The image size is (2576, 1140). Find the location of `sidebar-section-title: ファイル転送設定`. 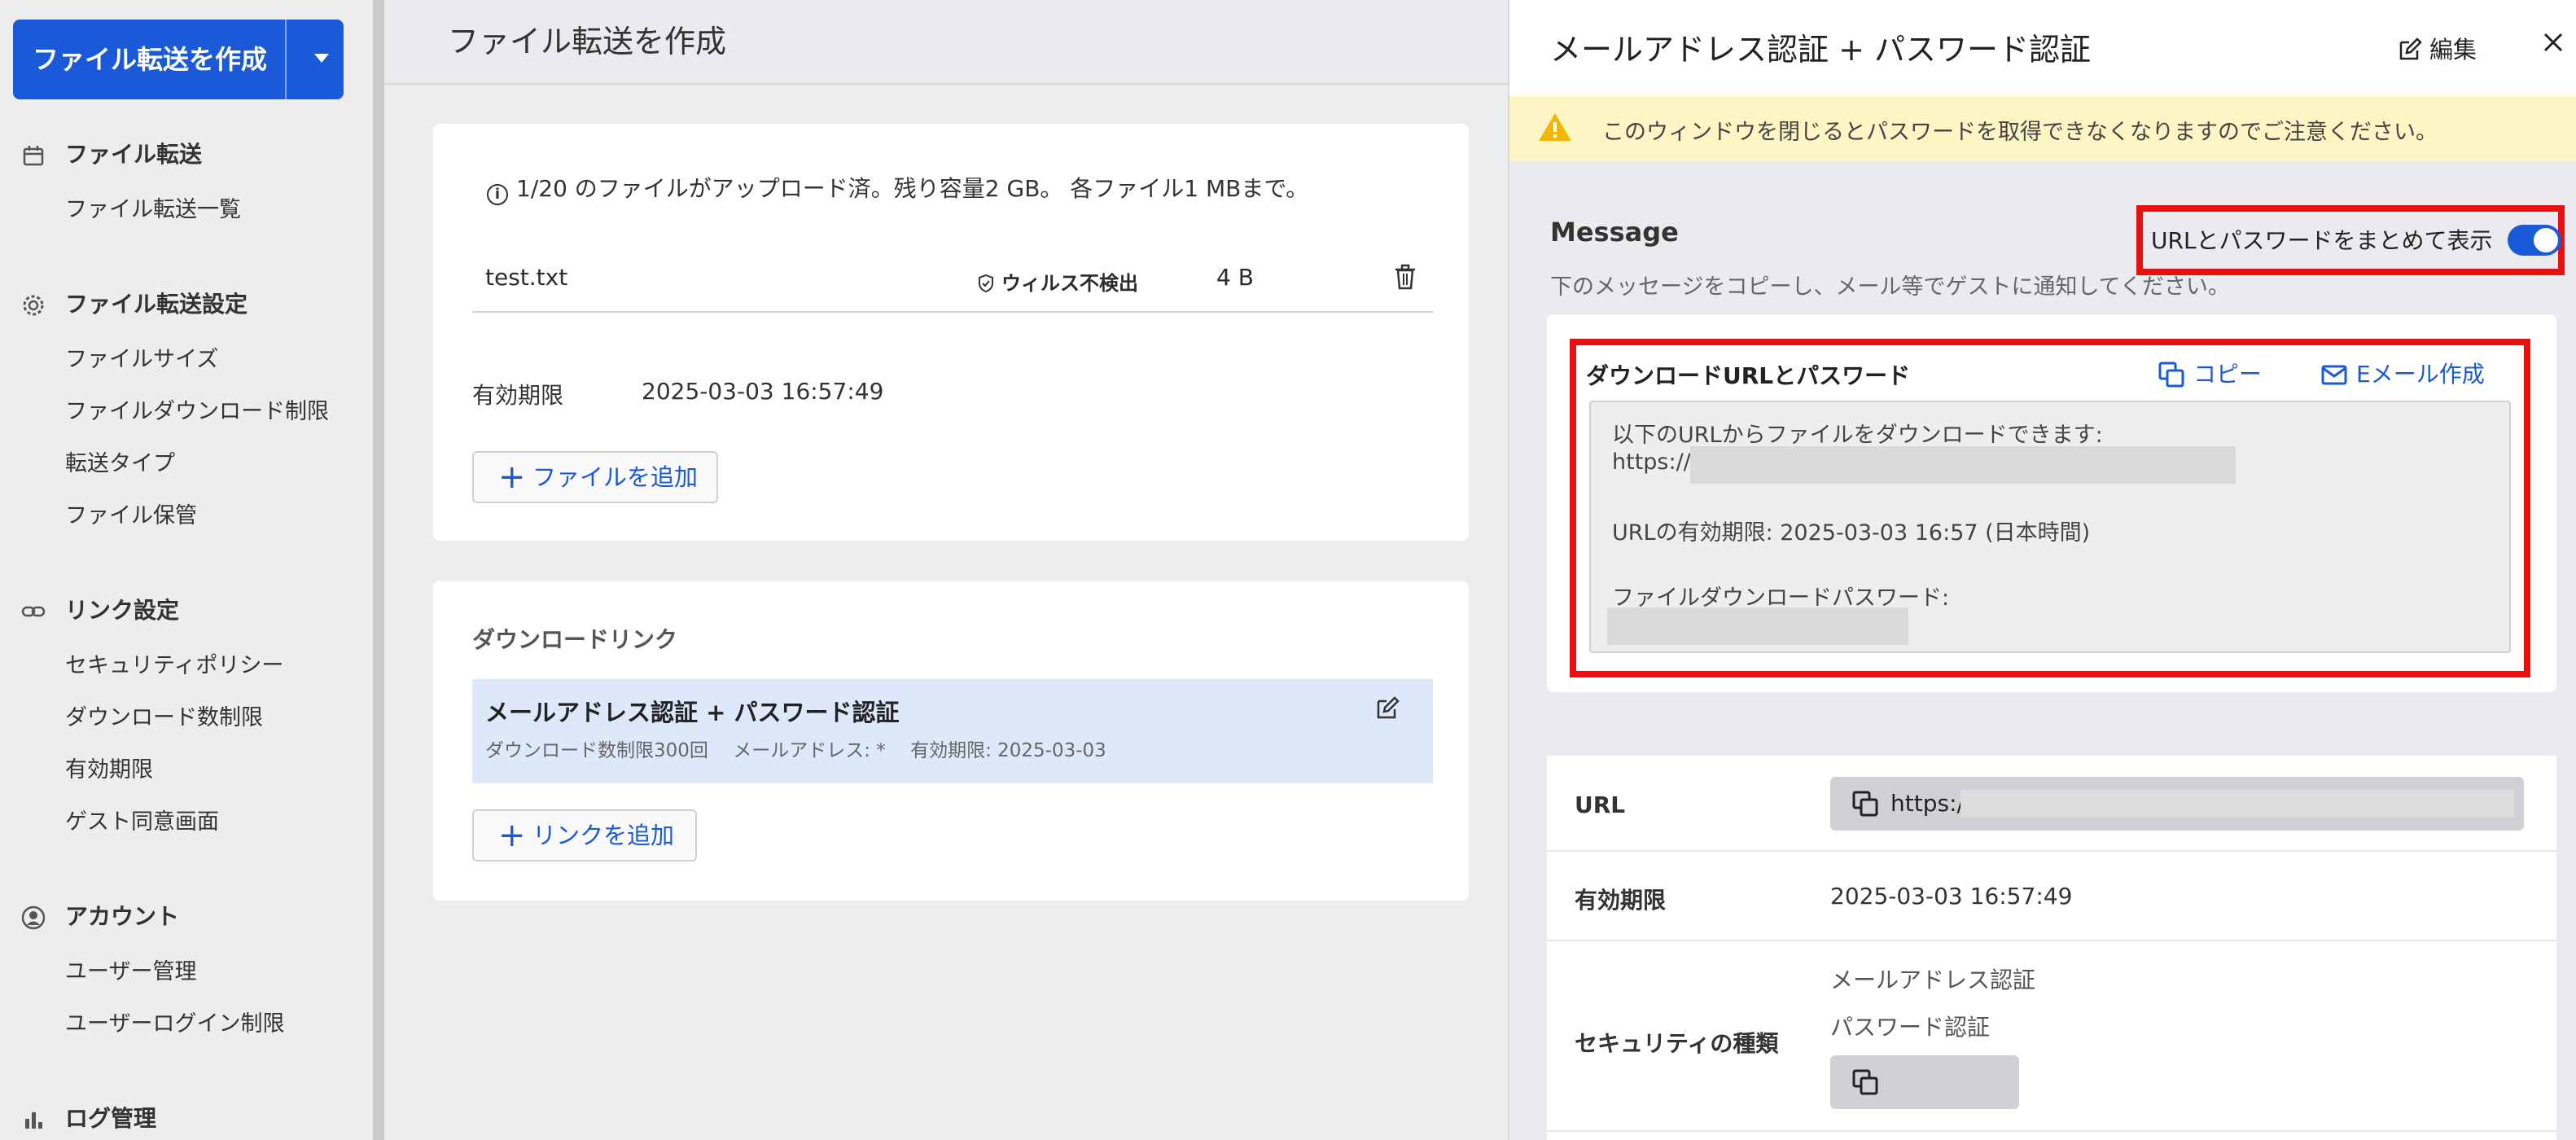

sidebar-section-title: ファイル転送設定 is located at coordinates (156, 304).